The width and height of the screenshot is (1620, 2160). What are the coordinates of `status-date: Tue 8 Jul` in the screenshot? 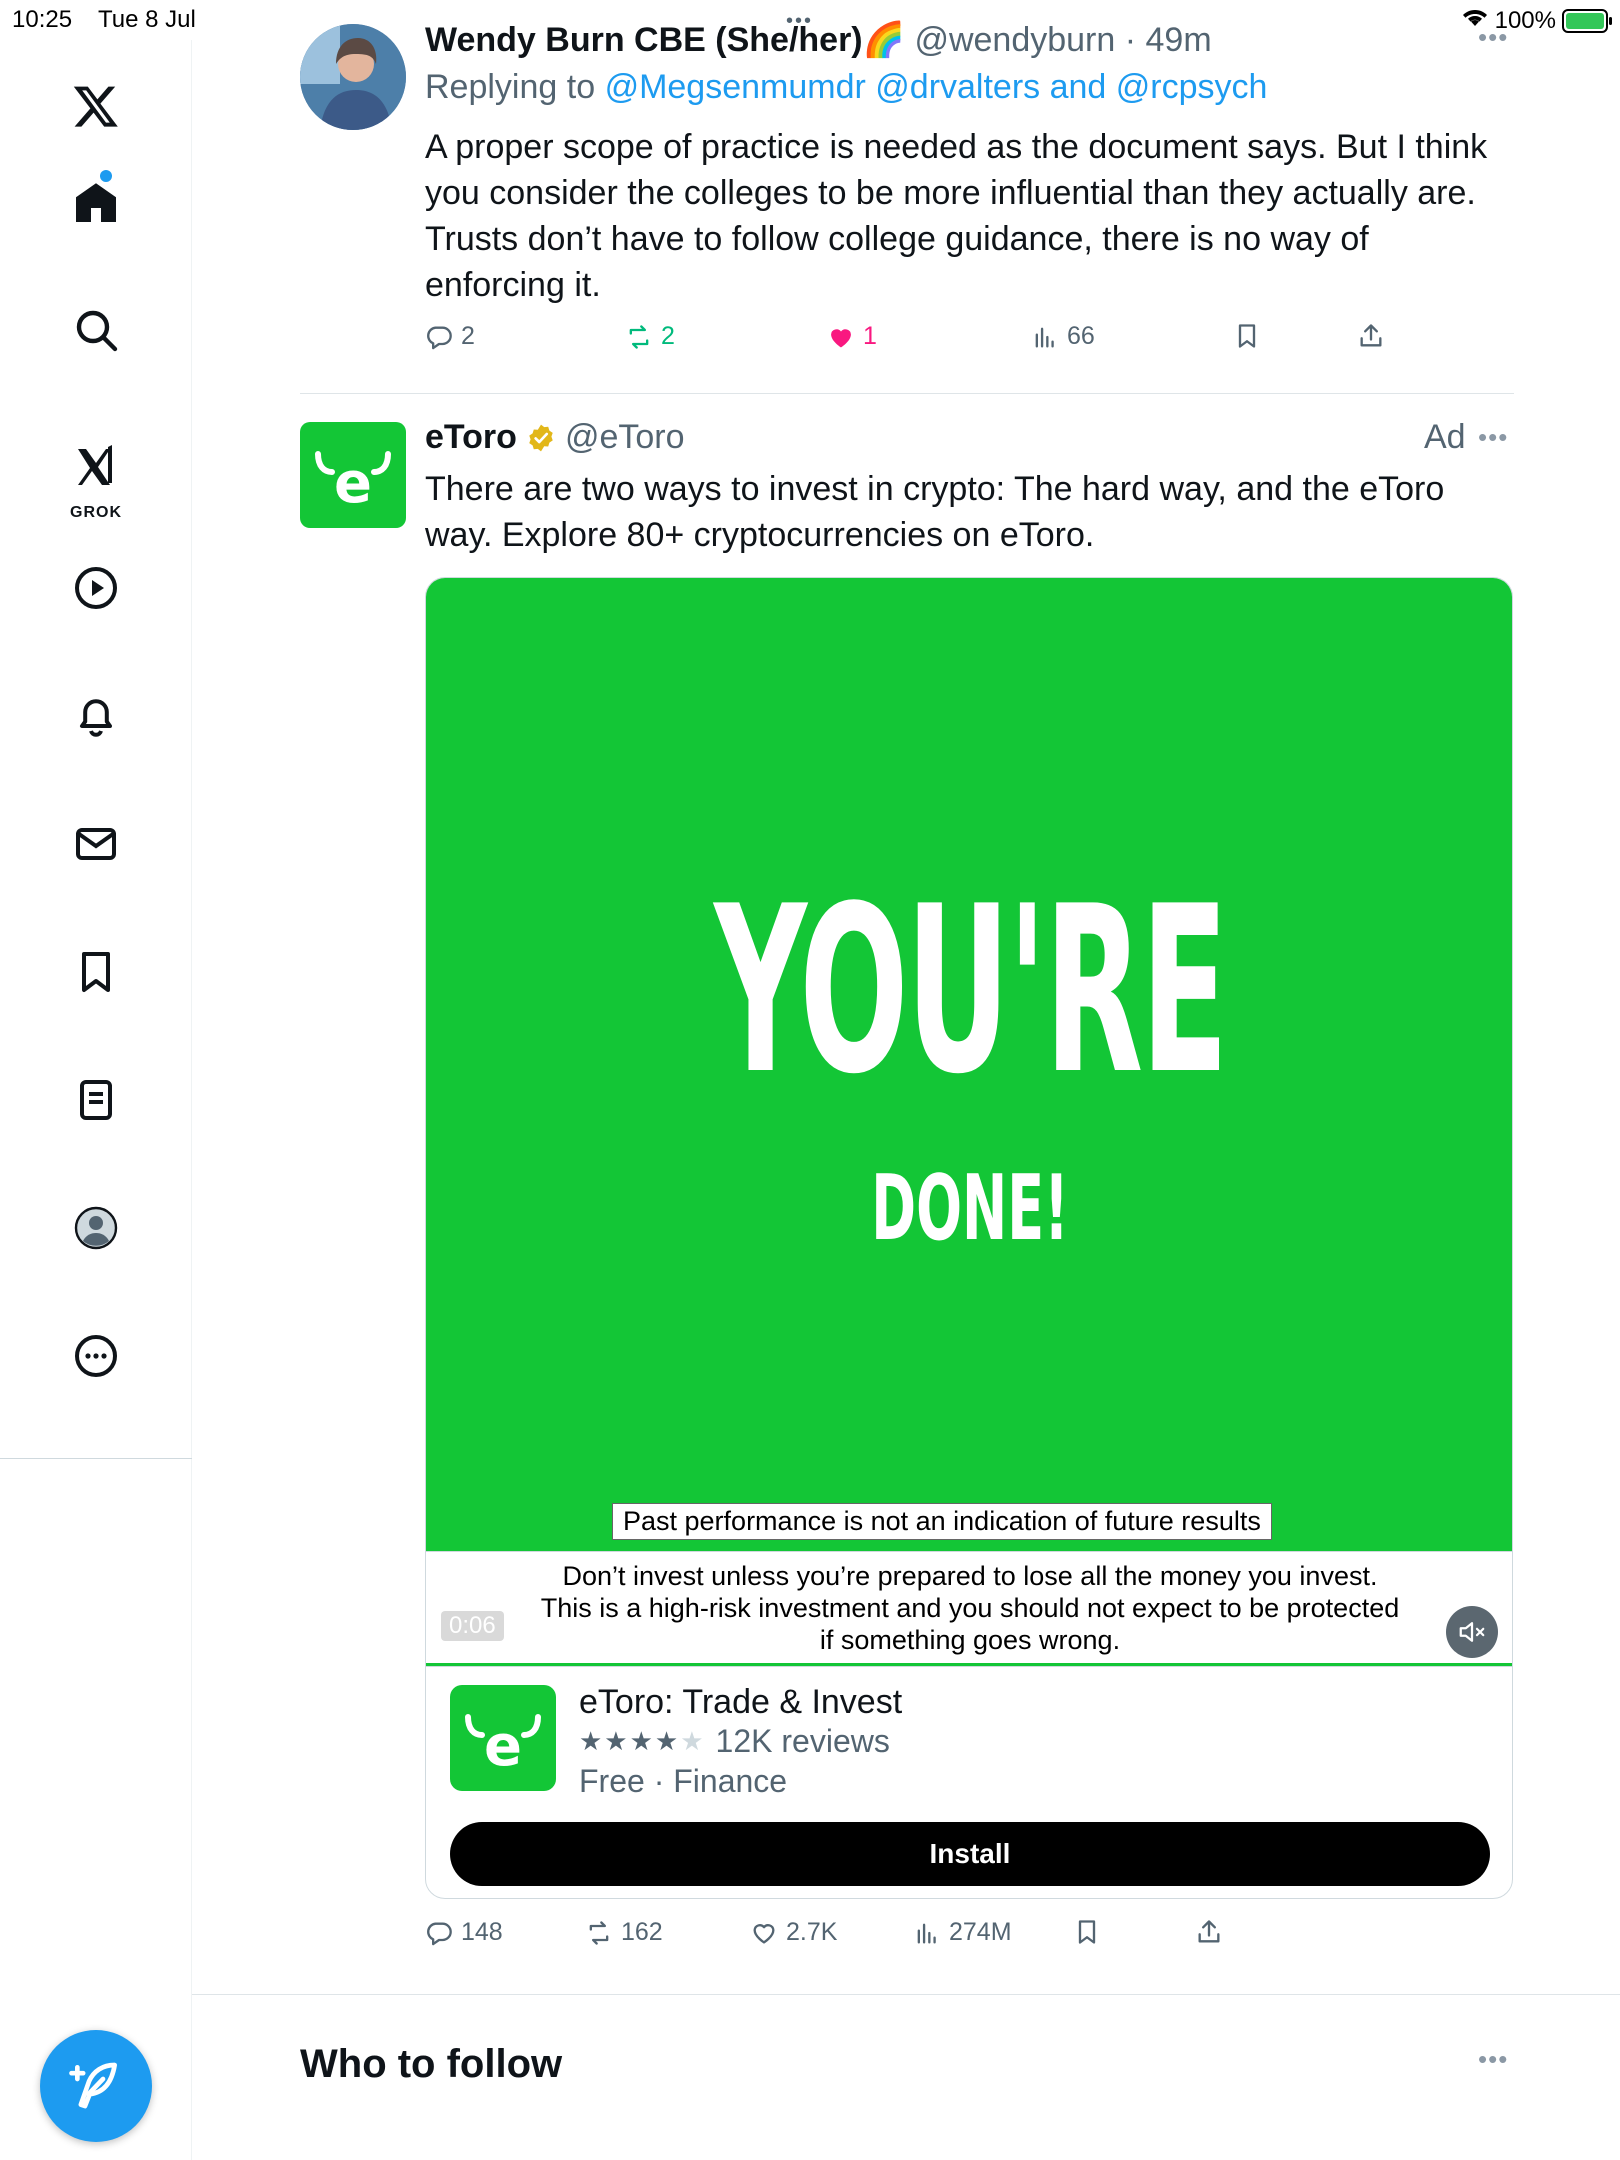 It's located at (147, 19).